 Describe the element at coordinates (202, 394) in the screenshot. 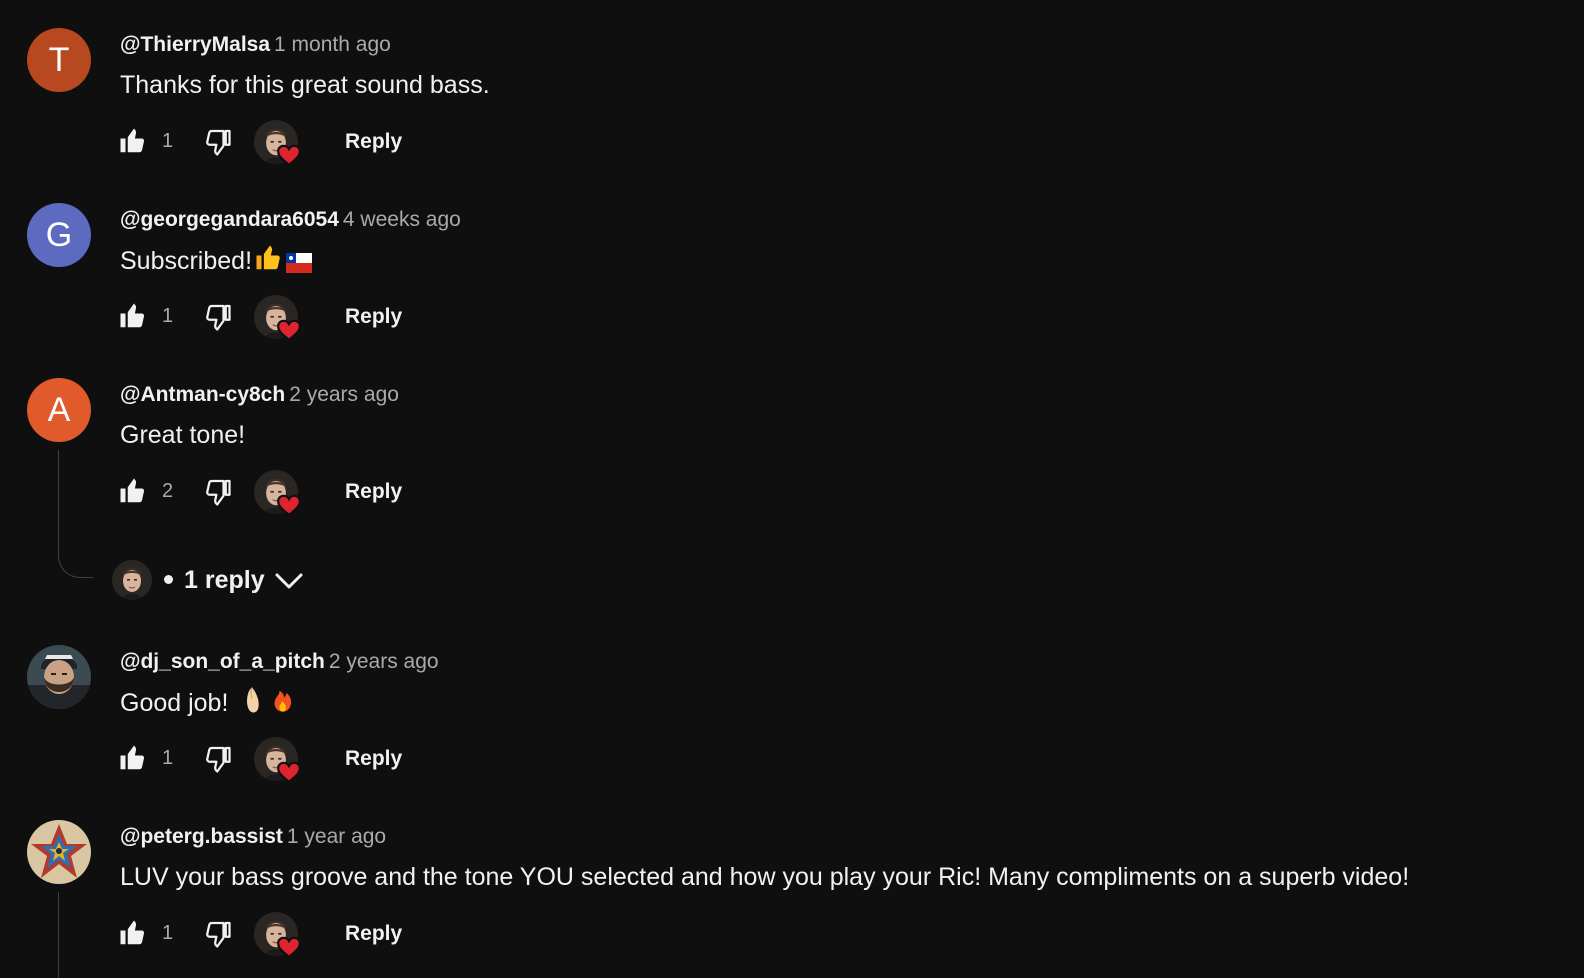

I see `author-name-link: @Antman-cy8ch` at that location.